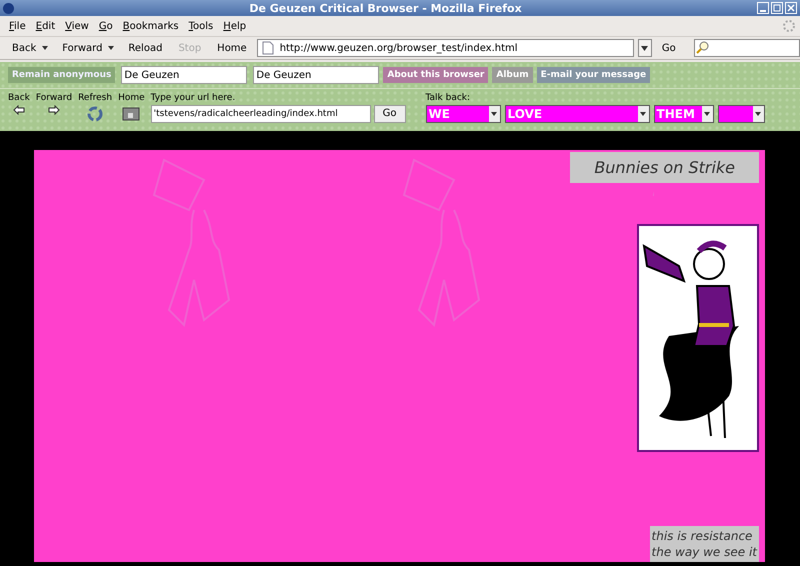 This screenshot has width=800, height=566. Describe the element at coordinates (789, 26) in the screenshot. I see `throbber-icon` at that location.